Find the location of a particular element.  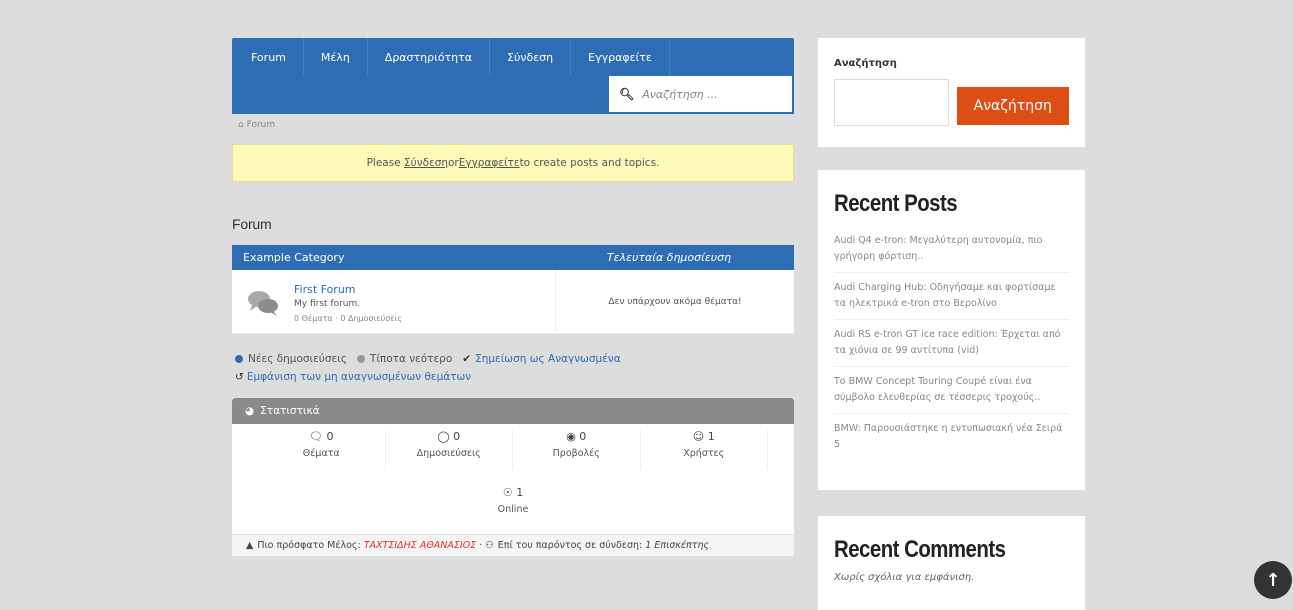

recent-comments-title: Recent Comments is located at coordinates (920, 549).